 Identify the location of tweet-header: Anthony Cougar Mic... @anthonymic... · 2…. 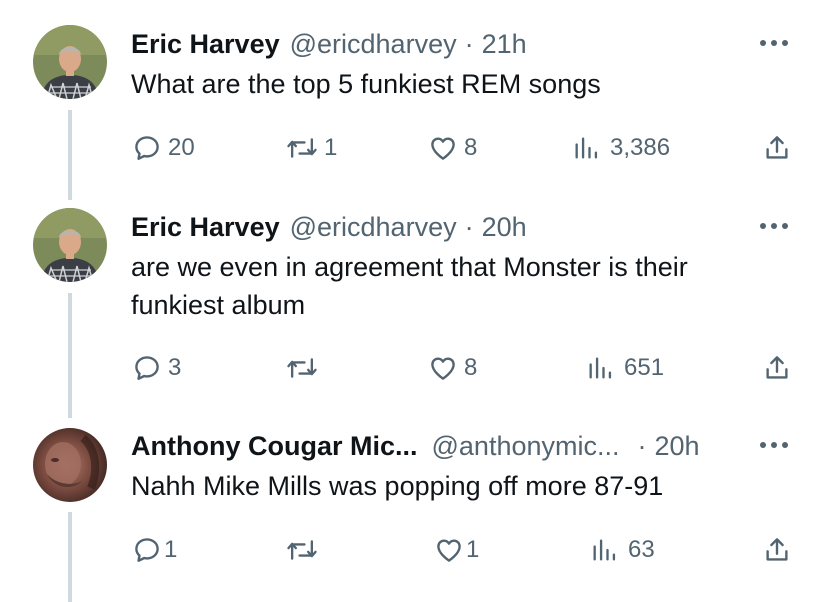
(415, 446).